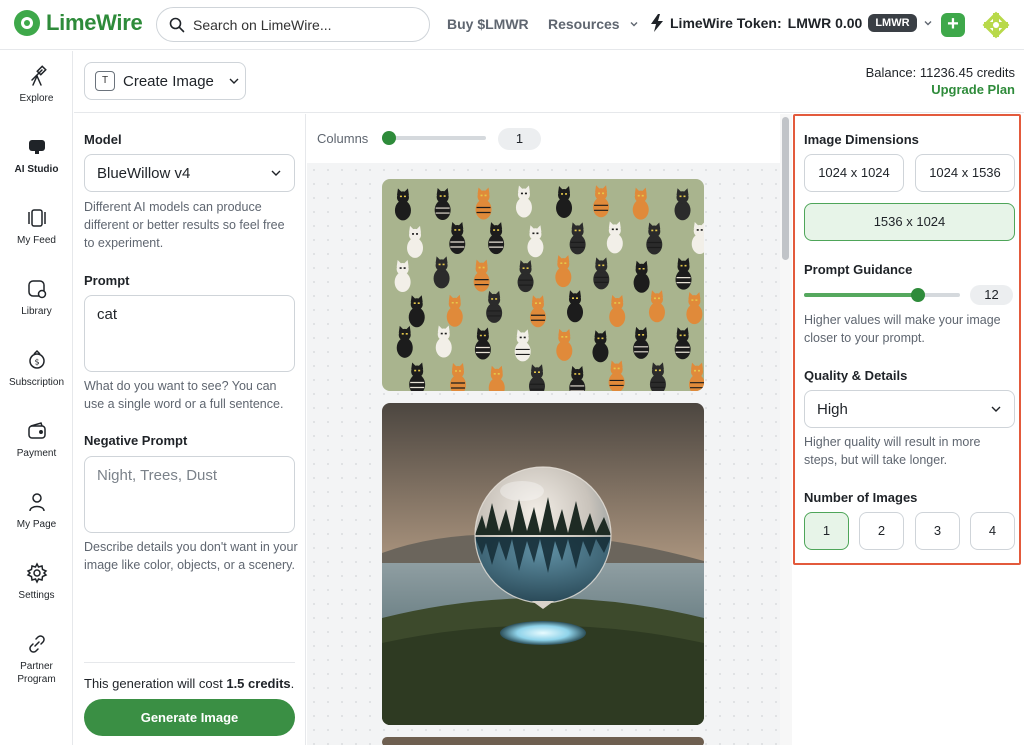  What do you see at coordinates (36, 573) in the screenshot?
I see `gear-icon` at bounding box center [36, 573].